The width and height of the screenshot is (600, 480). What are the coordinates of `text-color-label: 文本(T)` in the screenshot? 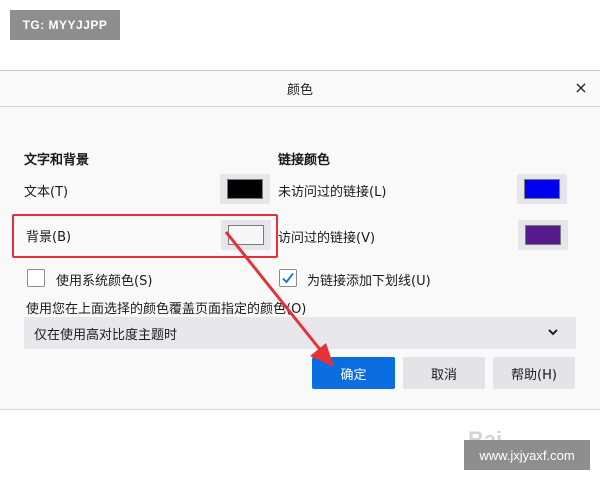 It's located at (46, 192).